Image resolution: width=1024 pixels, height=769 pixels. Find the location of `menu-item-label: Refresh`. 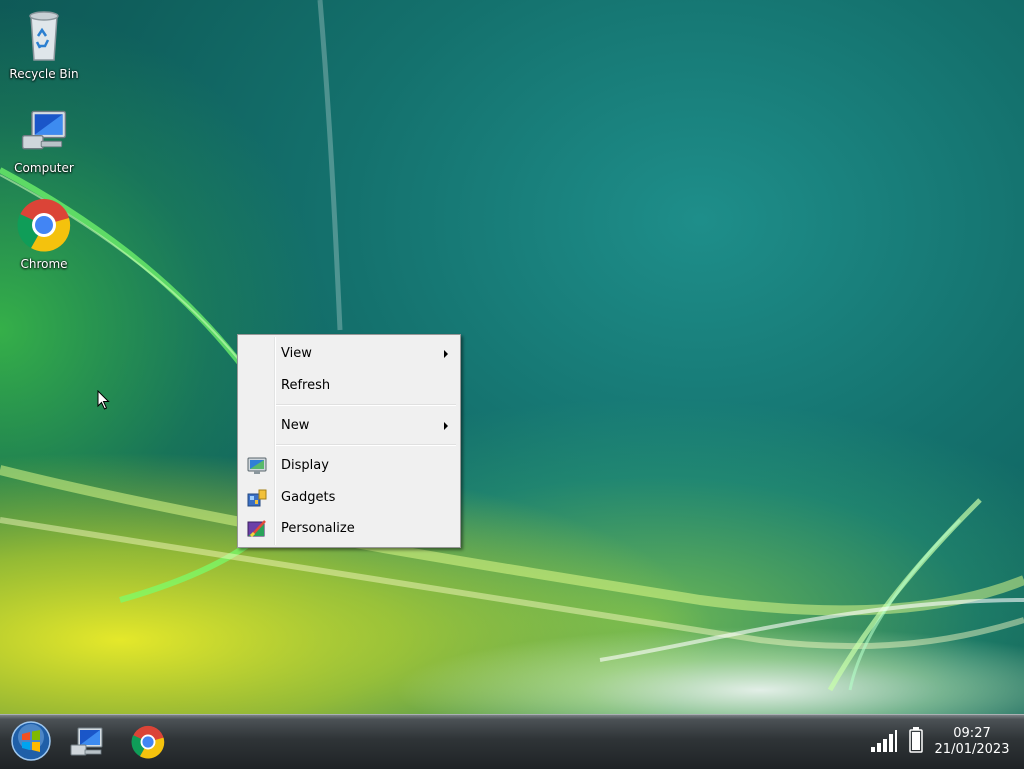

menu-item-label: Refresh is located at coordinates (306, 385).